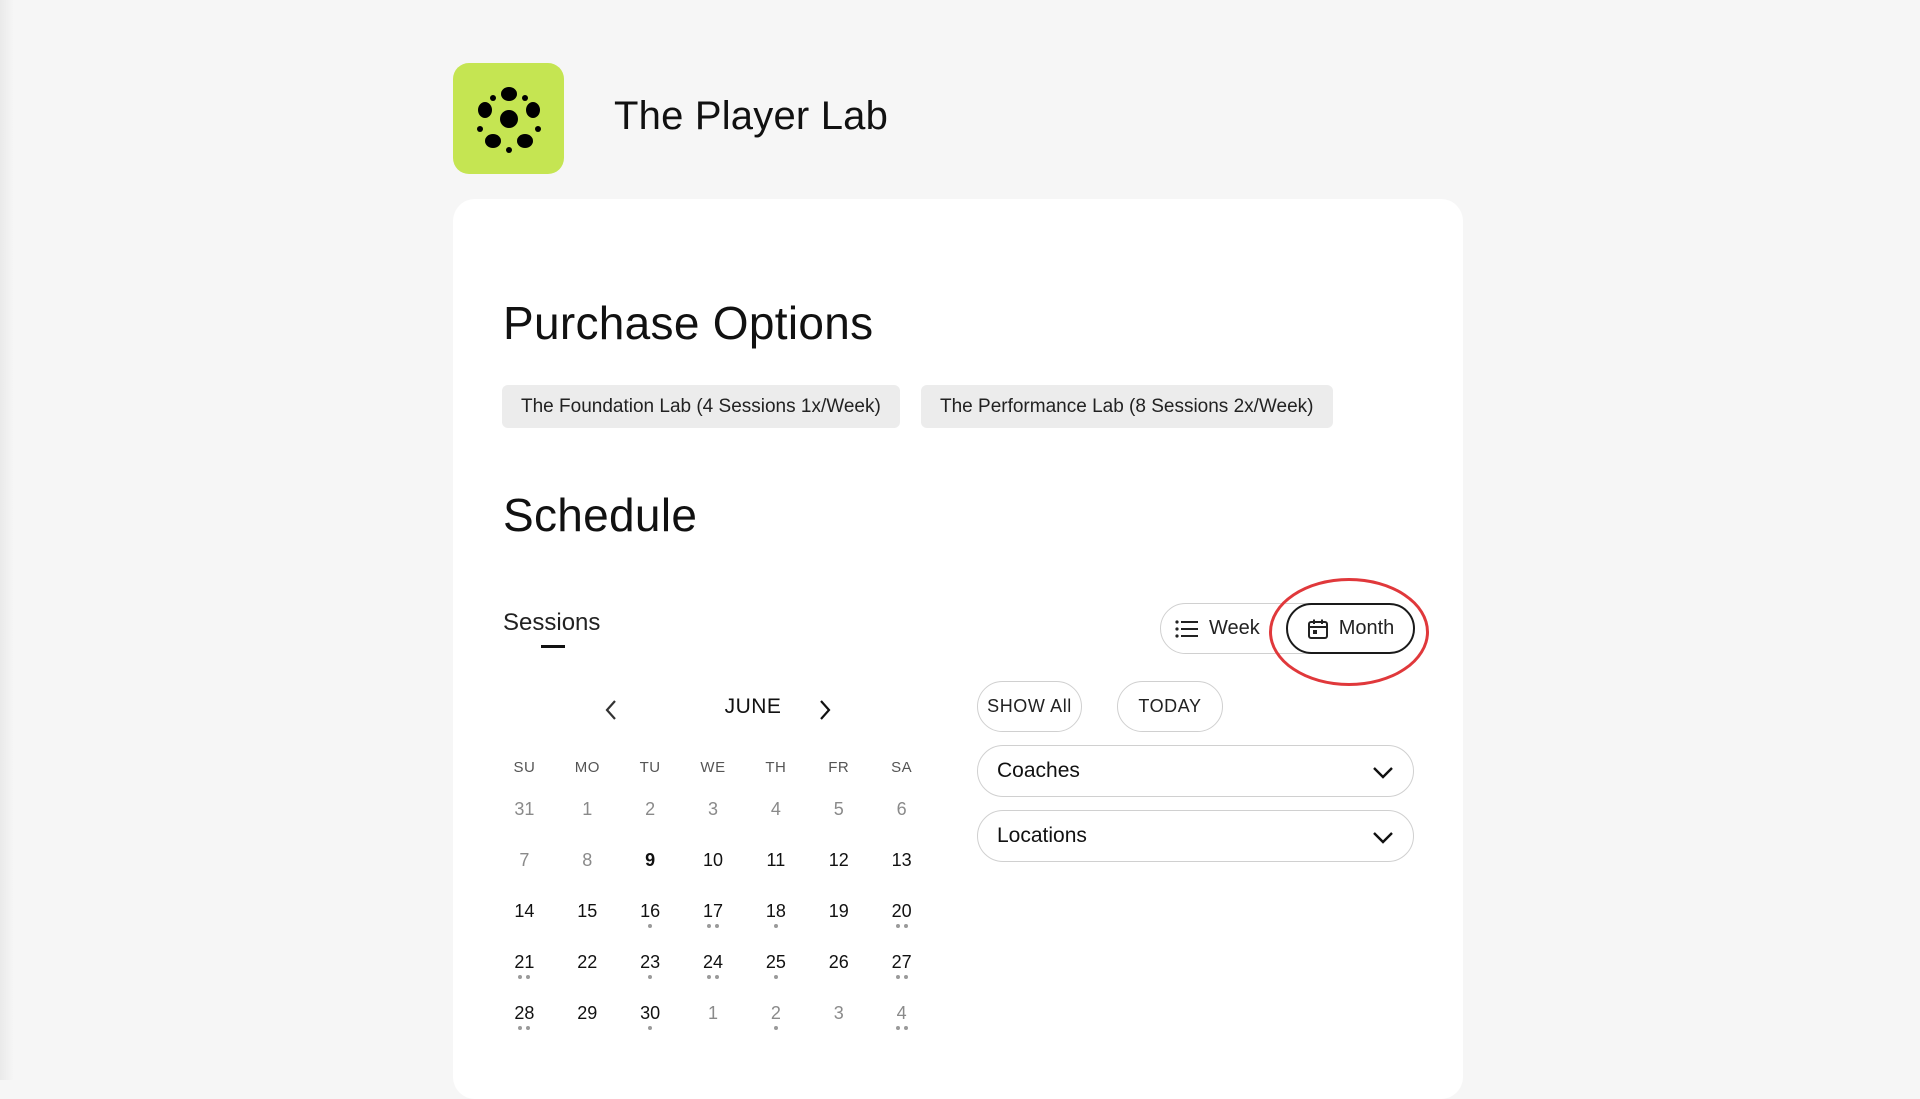 Image resolution: width=1920 pixels, height=1099 pixels. I want to click on calendar-day-number: 14, so click(524, 911).